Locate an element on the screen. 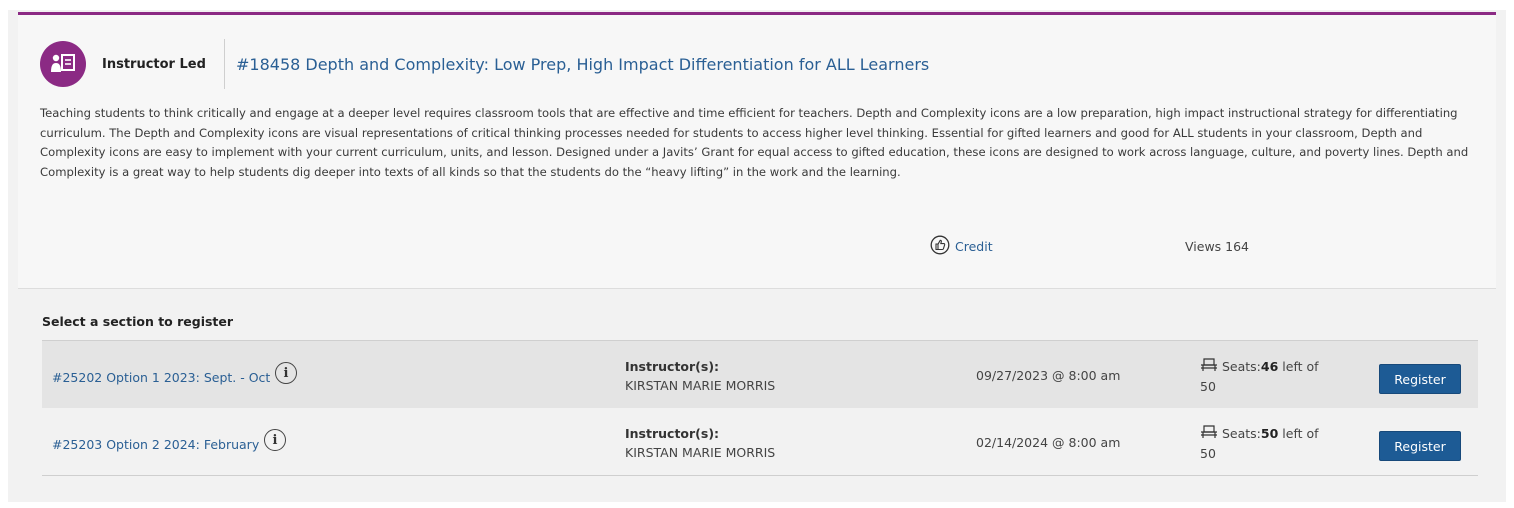 This screenshot has height=508, width=1514. seats-left: 50 is located at coordinates (1269, 433).